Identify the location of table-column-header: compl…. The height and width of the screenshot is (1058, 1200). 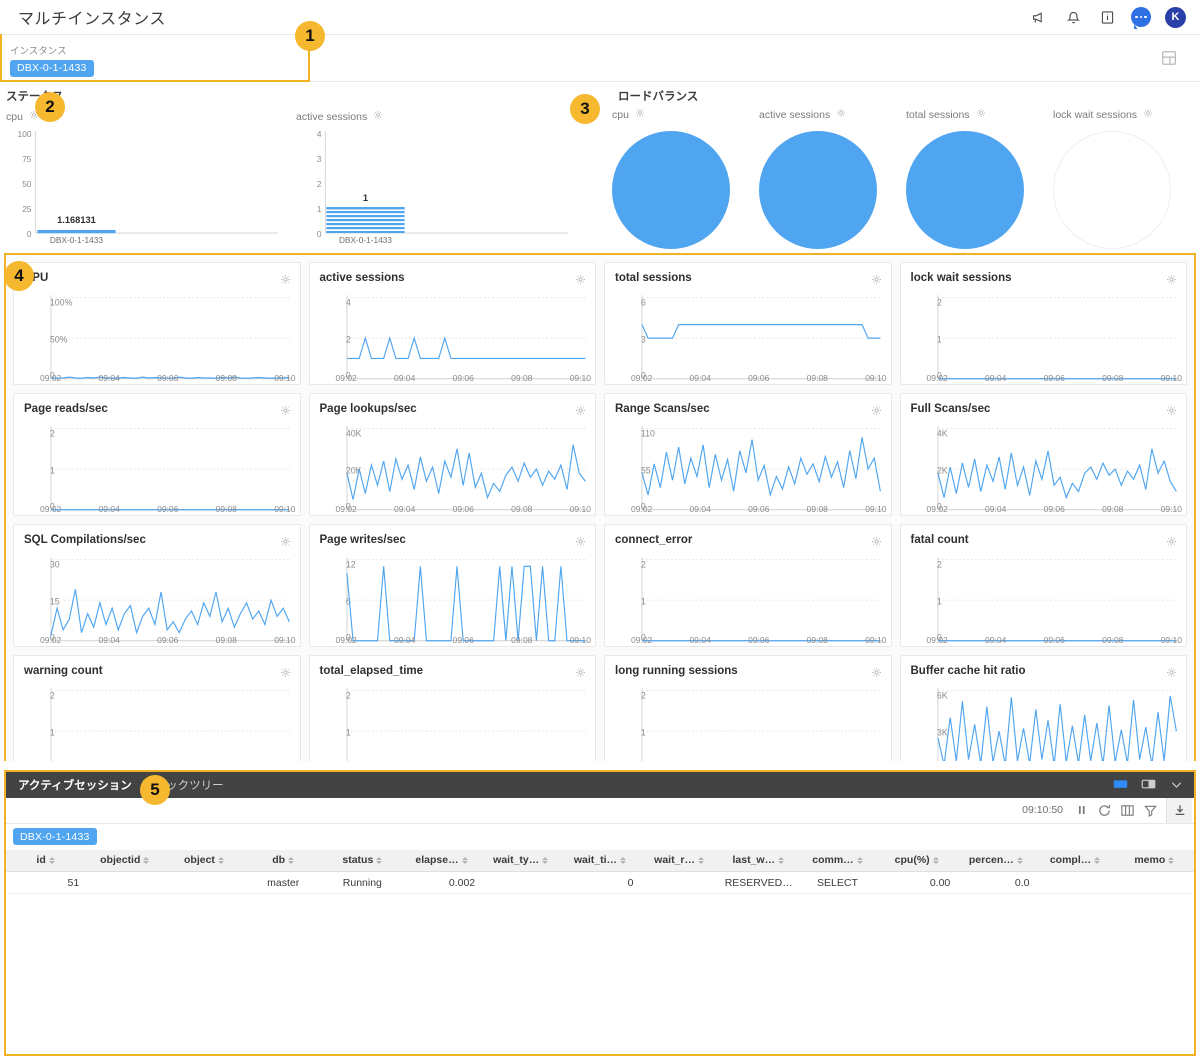
(1075, 860).